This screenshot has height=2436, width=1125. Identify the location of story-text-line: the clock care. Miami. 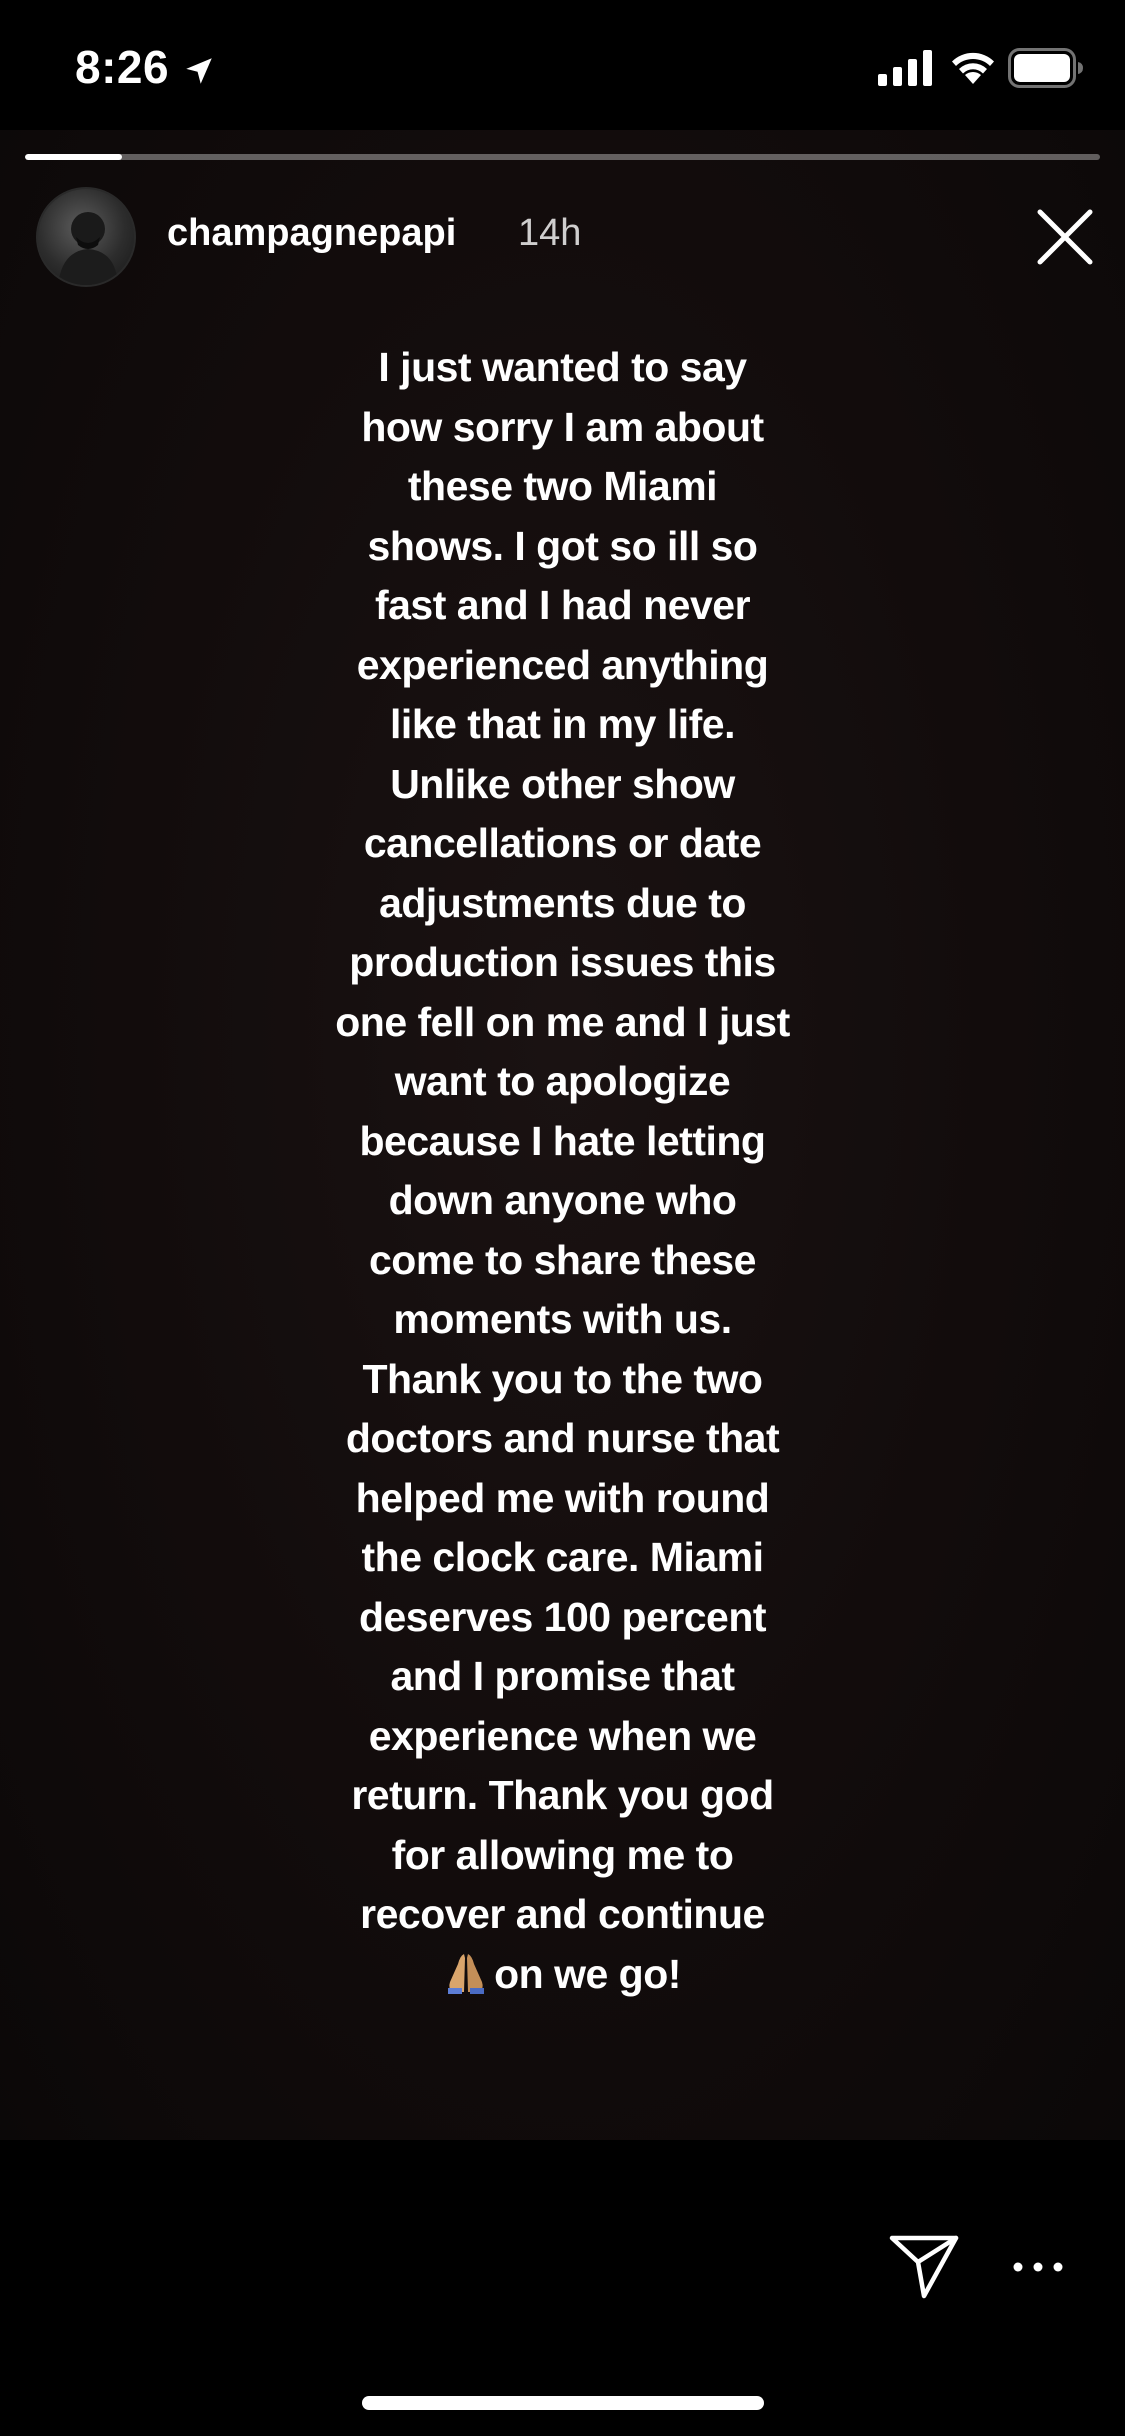
(562, 1557).